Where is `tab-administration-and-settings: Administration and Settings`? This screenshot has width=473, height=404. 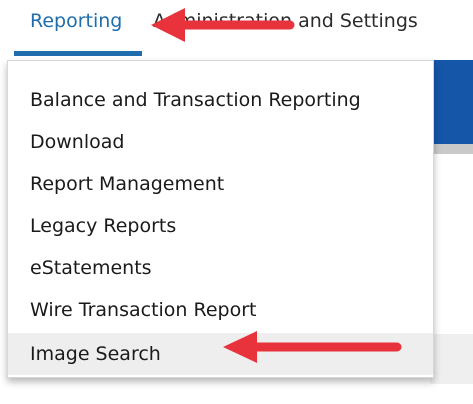
tab-administration-and-settings: Administration and Settings is located at coordinates (285, 21).